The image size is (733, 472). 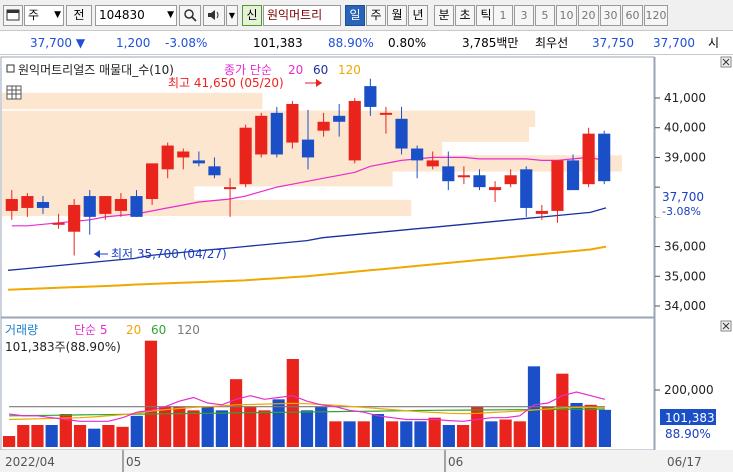 What do you see at coordinates (14, 92) in the screenshot?
I see `grid-toggle-icon` at bounding box center [14, 92].